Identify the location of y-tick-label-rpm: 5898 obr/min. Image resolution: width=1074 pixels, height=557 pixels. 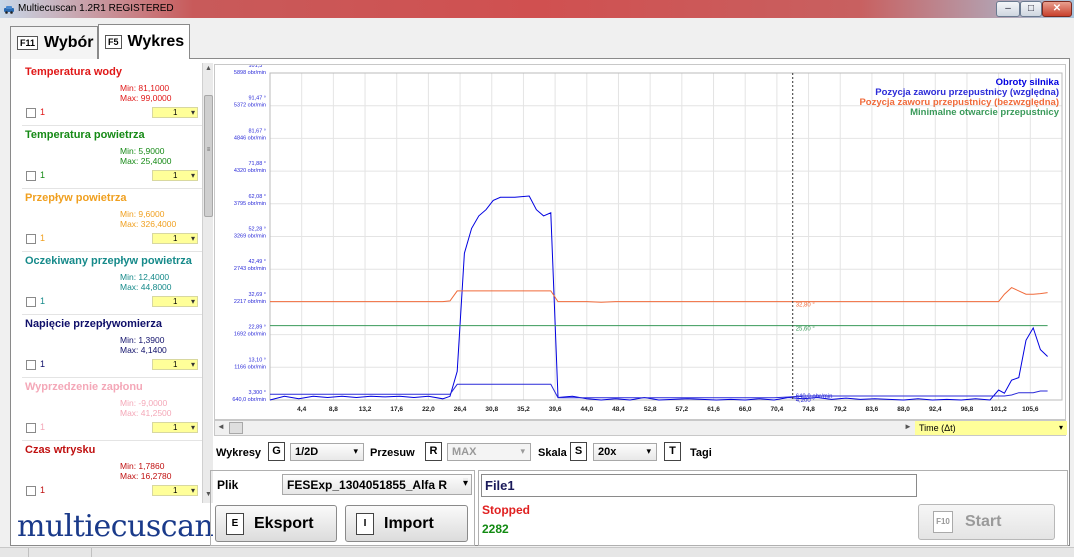
(250, 73).